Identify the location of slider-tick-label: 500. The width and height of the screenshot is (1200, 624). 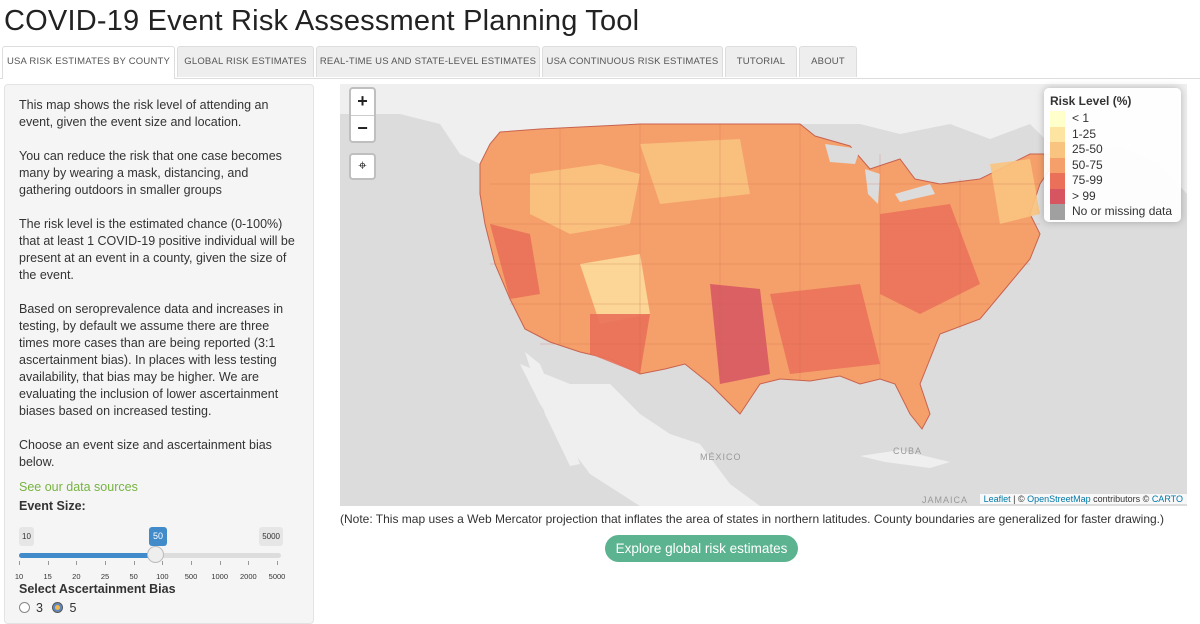
(191, 576).